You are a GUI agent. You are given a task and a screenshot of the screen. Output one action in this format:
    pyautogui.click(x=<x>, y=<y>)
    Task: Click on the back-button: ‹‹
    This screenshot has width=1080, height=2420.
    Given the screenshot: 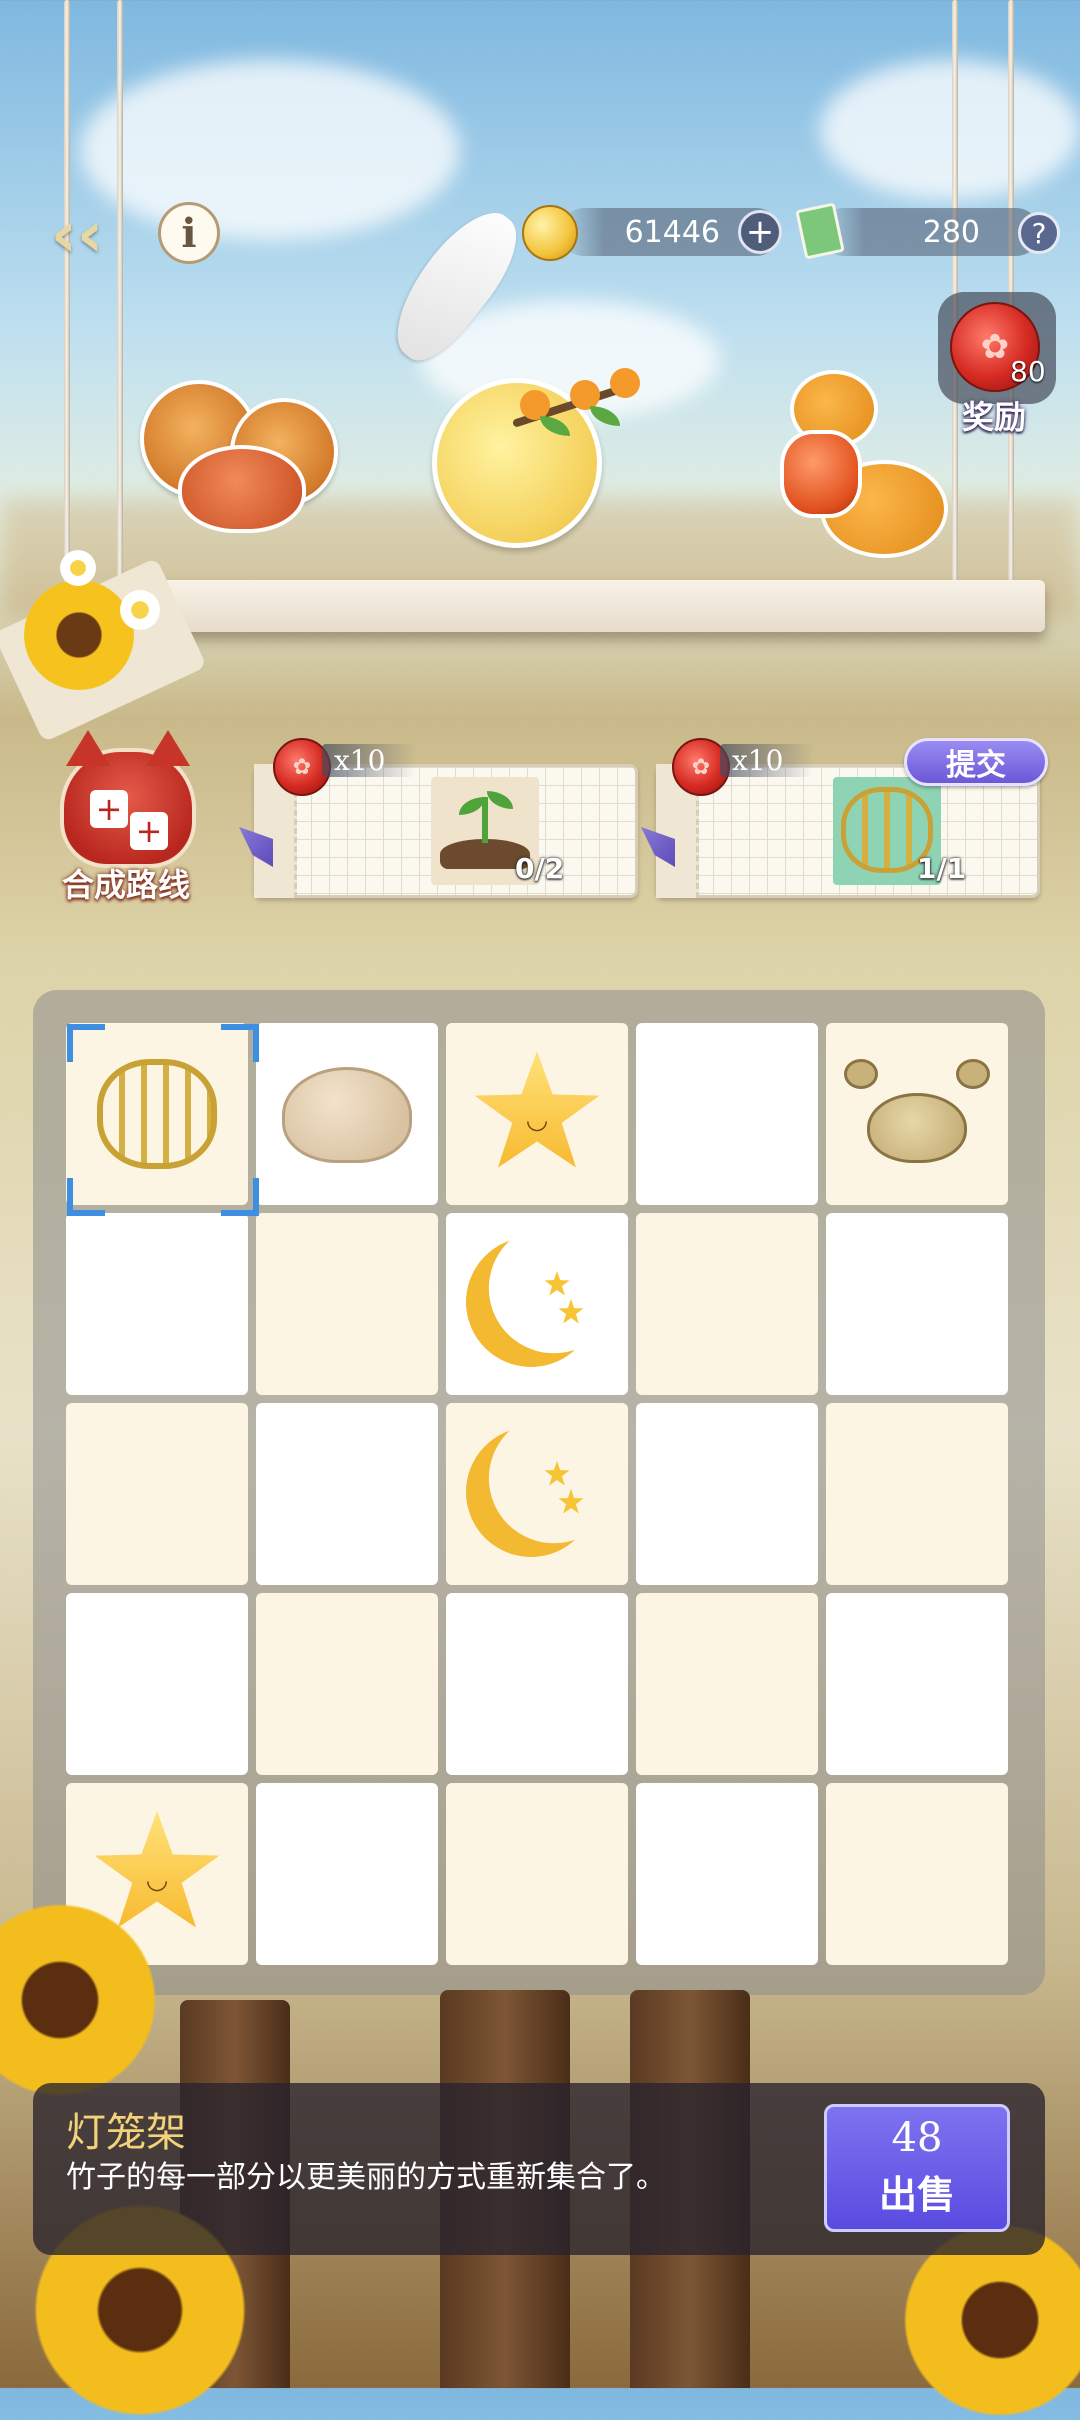 What is the action you would take?
    pyautogui.click(x=77, y=235)
    